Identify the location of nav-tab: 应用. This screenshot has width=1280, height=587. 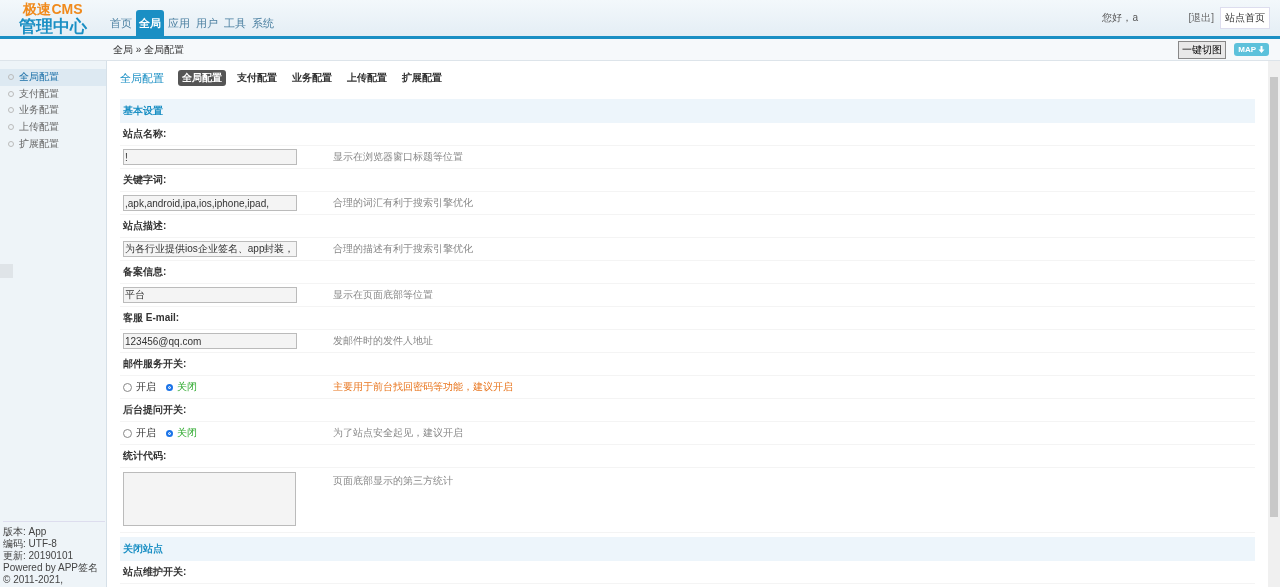
(179, 24).